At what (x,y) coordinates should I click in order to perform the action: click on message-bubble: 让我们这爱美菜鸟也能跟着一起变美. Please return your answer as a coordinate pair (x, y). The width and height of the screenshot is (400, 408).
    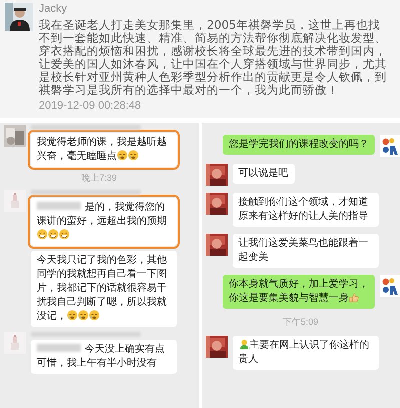
    Looking at the image, I should click on (305, 251).